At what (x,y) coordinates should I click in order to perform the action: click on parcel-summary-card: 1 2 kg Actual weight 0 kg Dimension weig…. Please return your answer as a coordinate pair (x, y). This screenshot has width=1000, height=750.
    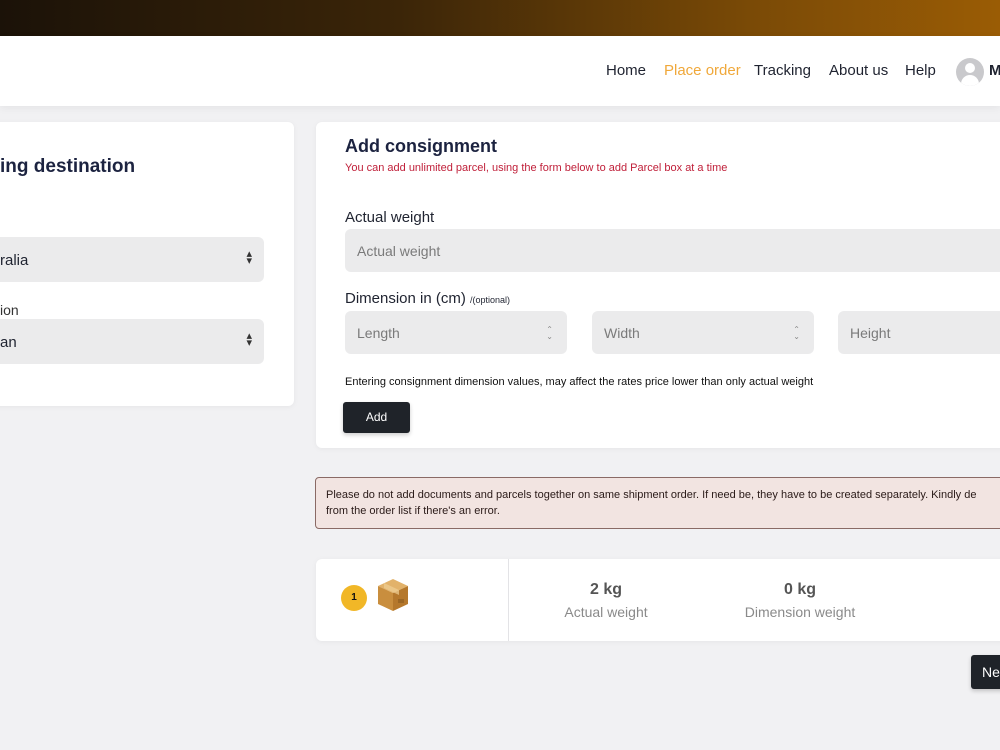
    Looking at the image, I should click on (658, 600).